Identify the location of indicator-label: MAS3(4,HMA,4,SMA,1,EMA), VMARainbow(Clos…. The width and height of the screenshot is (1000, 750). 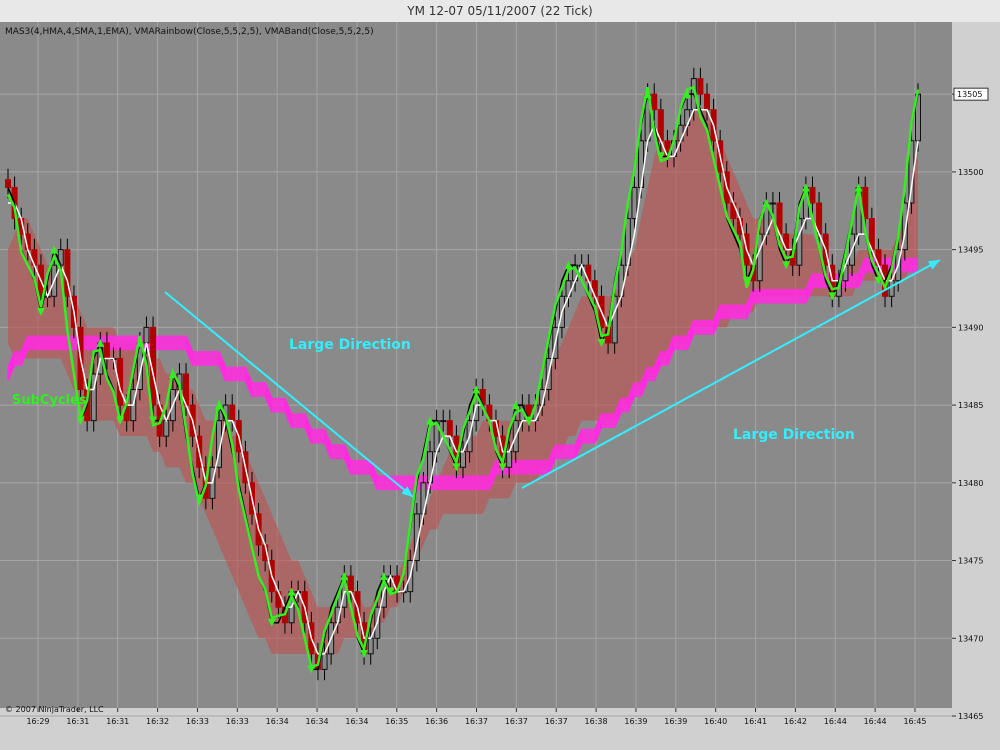
(189, 32).